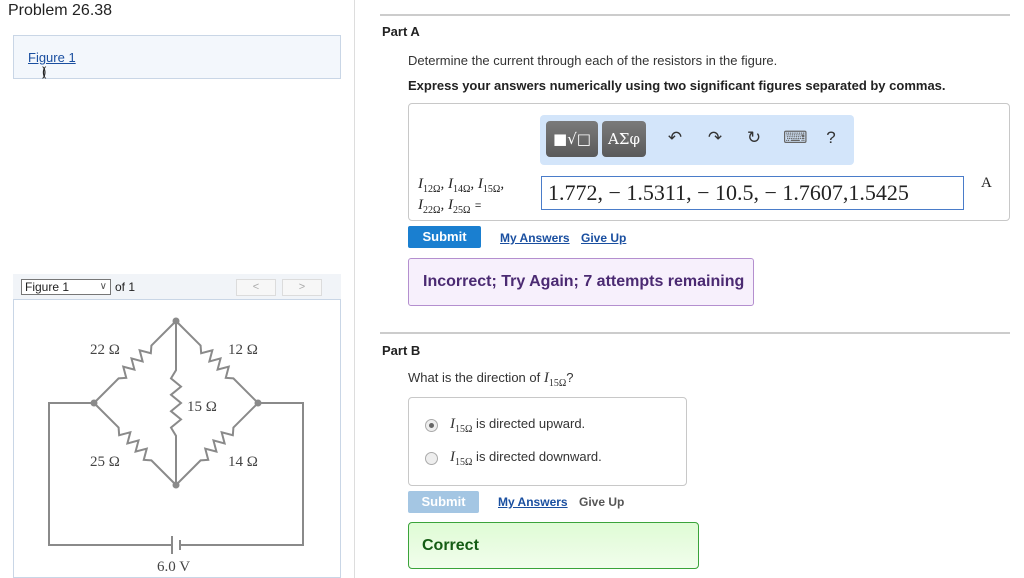 Image resolution: width=1024 pixels, height=578 pixels. What do you see at coordinates (429, 207) in the screenshot?
I see `var-i22: I22Ω` at bounding box center [429, 207].